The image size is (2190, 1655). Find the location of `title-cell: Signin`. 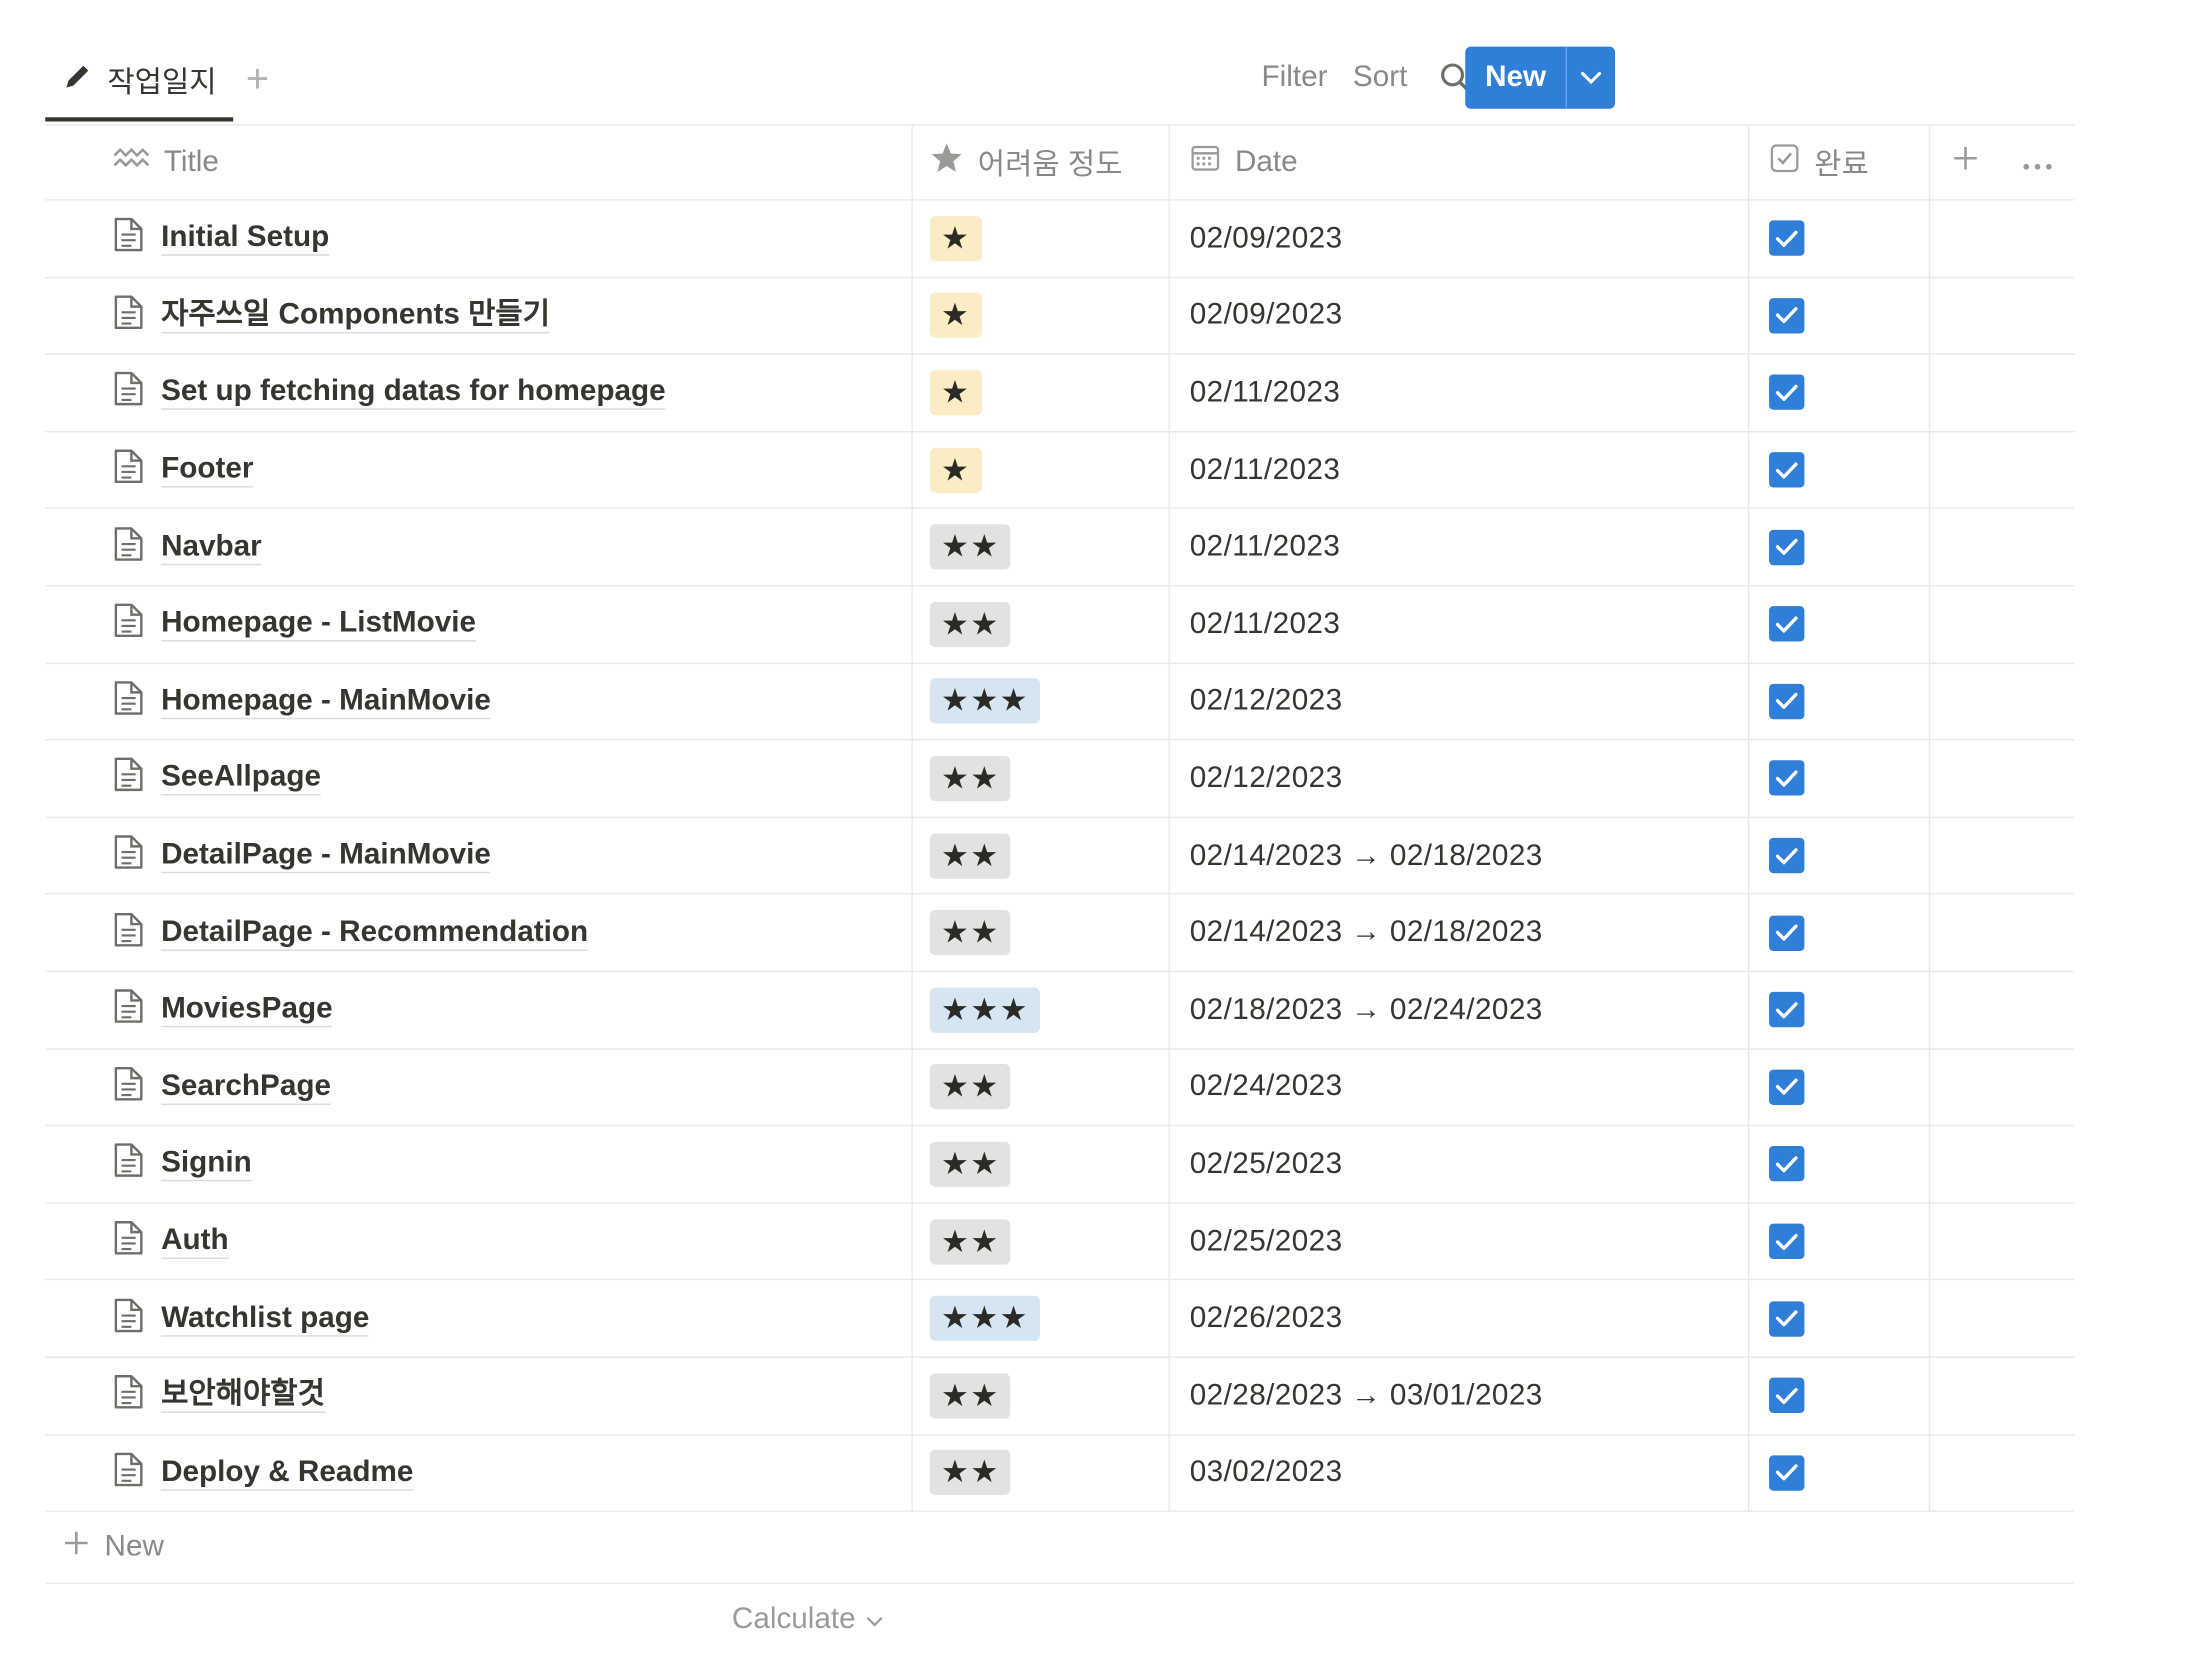

title-cell: Signin is located at coordinates (479, 1164).